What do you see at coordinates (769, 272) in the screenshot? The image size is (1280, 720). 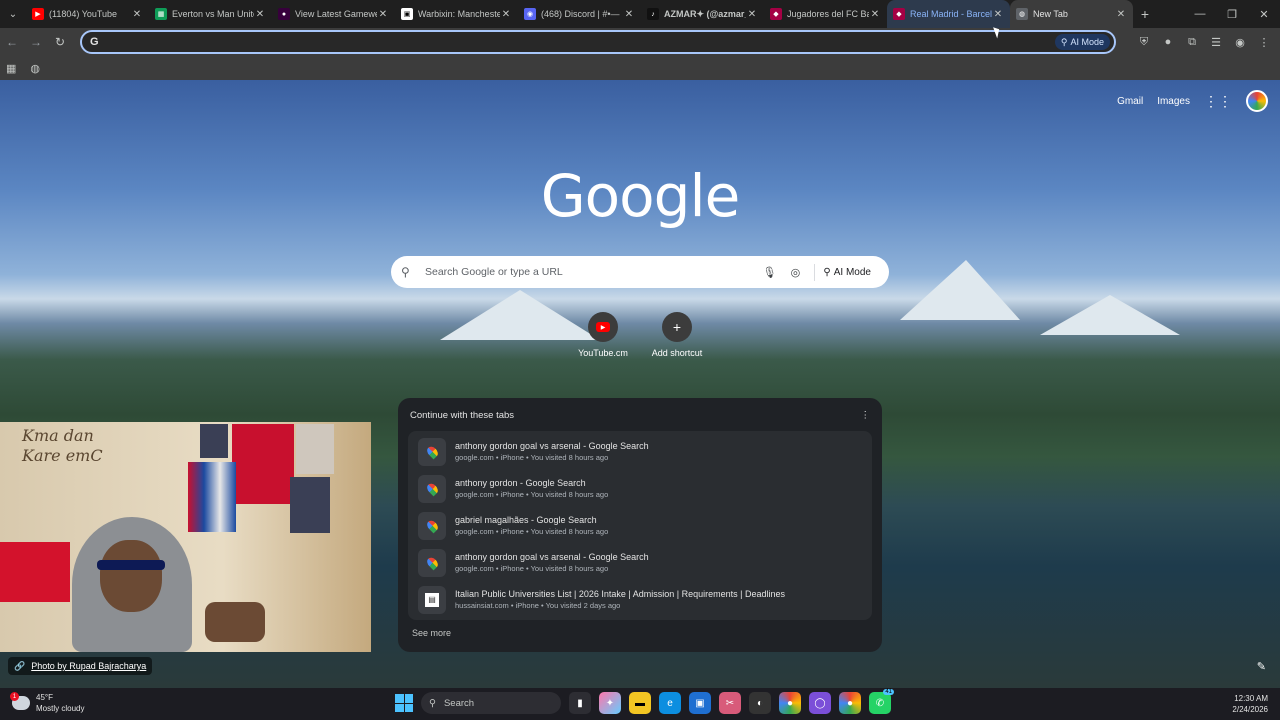 I see `microphone-icon: 🎙` at bounding box center [769, 272].